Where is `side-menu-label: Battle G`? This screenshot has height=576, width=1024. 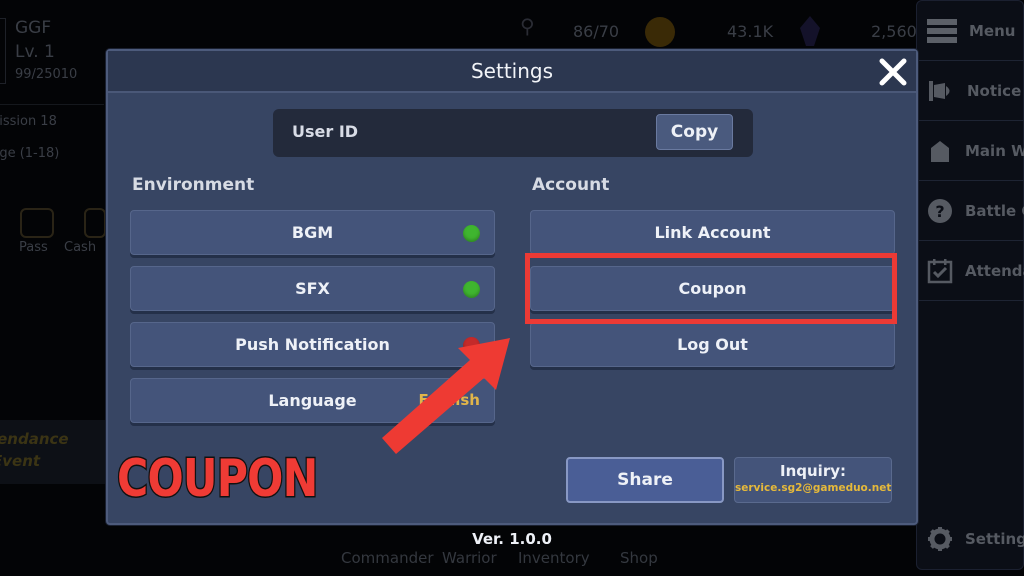 side-menu-label: Battle G is located at coordinates (994, 210).